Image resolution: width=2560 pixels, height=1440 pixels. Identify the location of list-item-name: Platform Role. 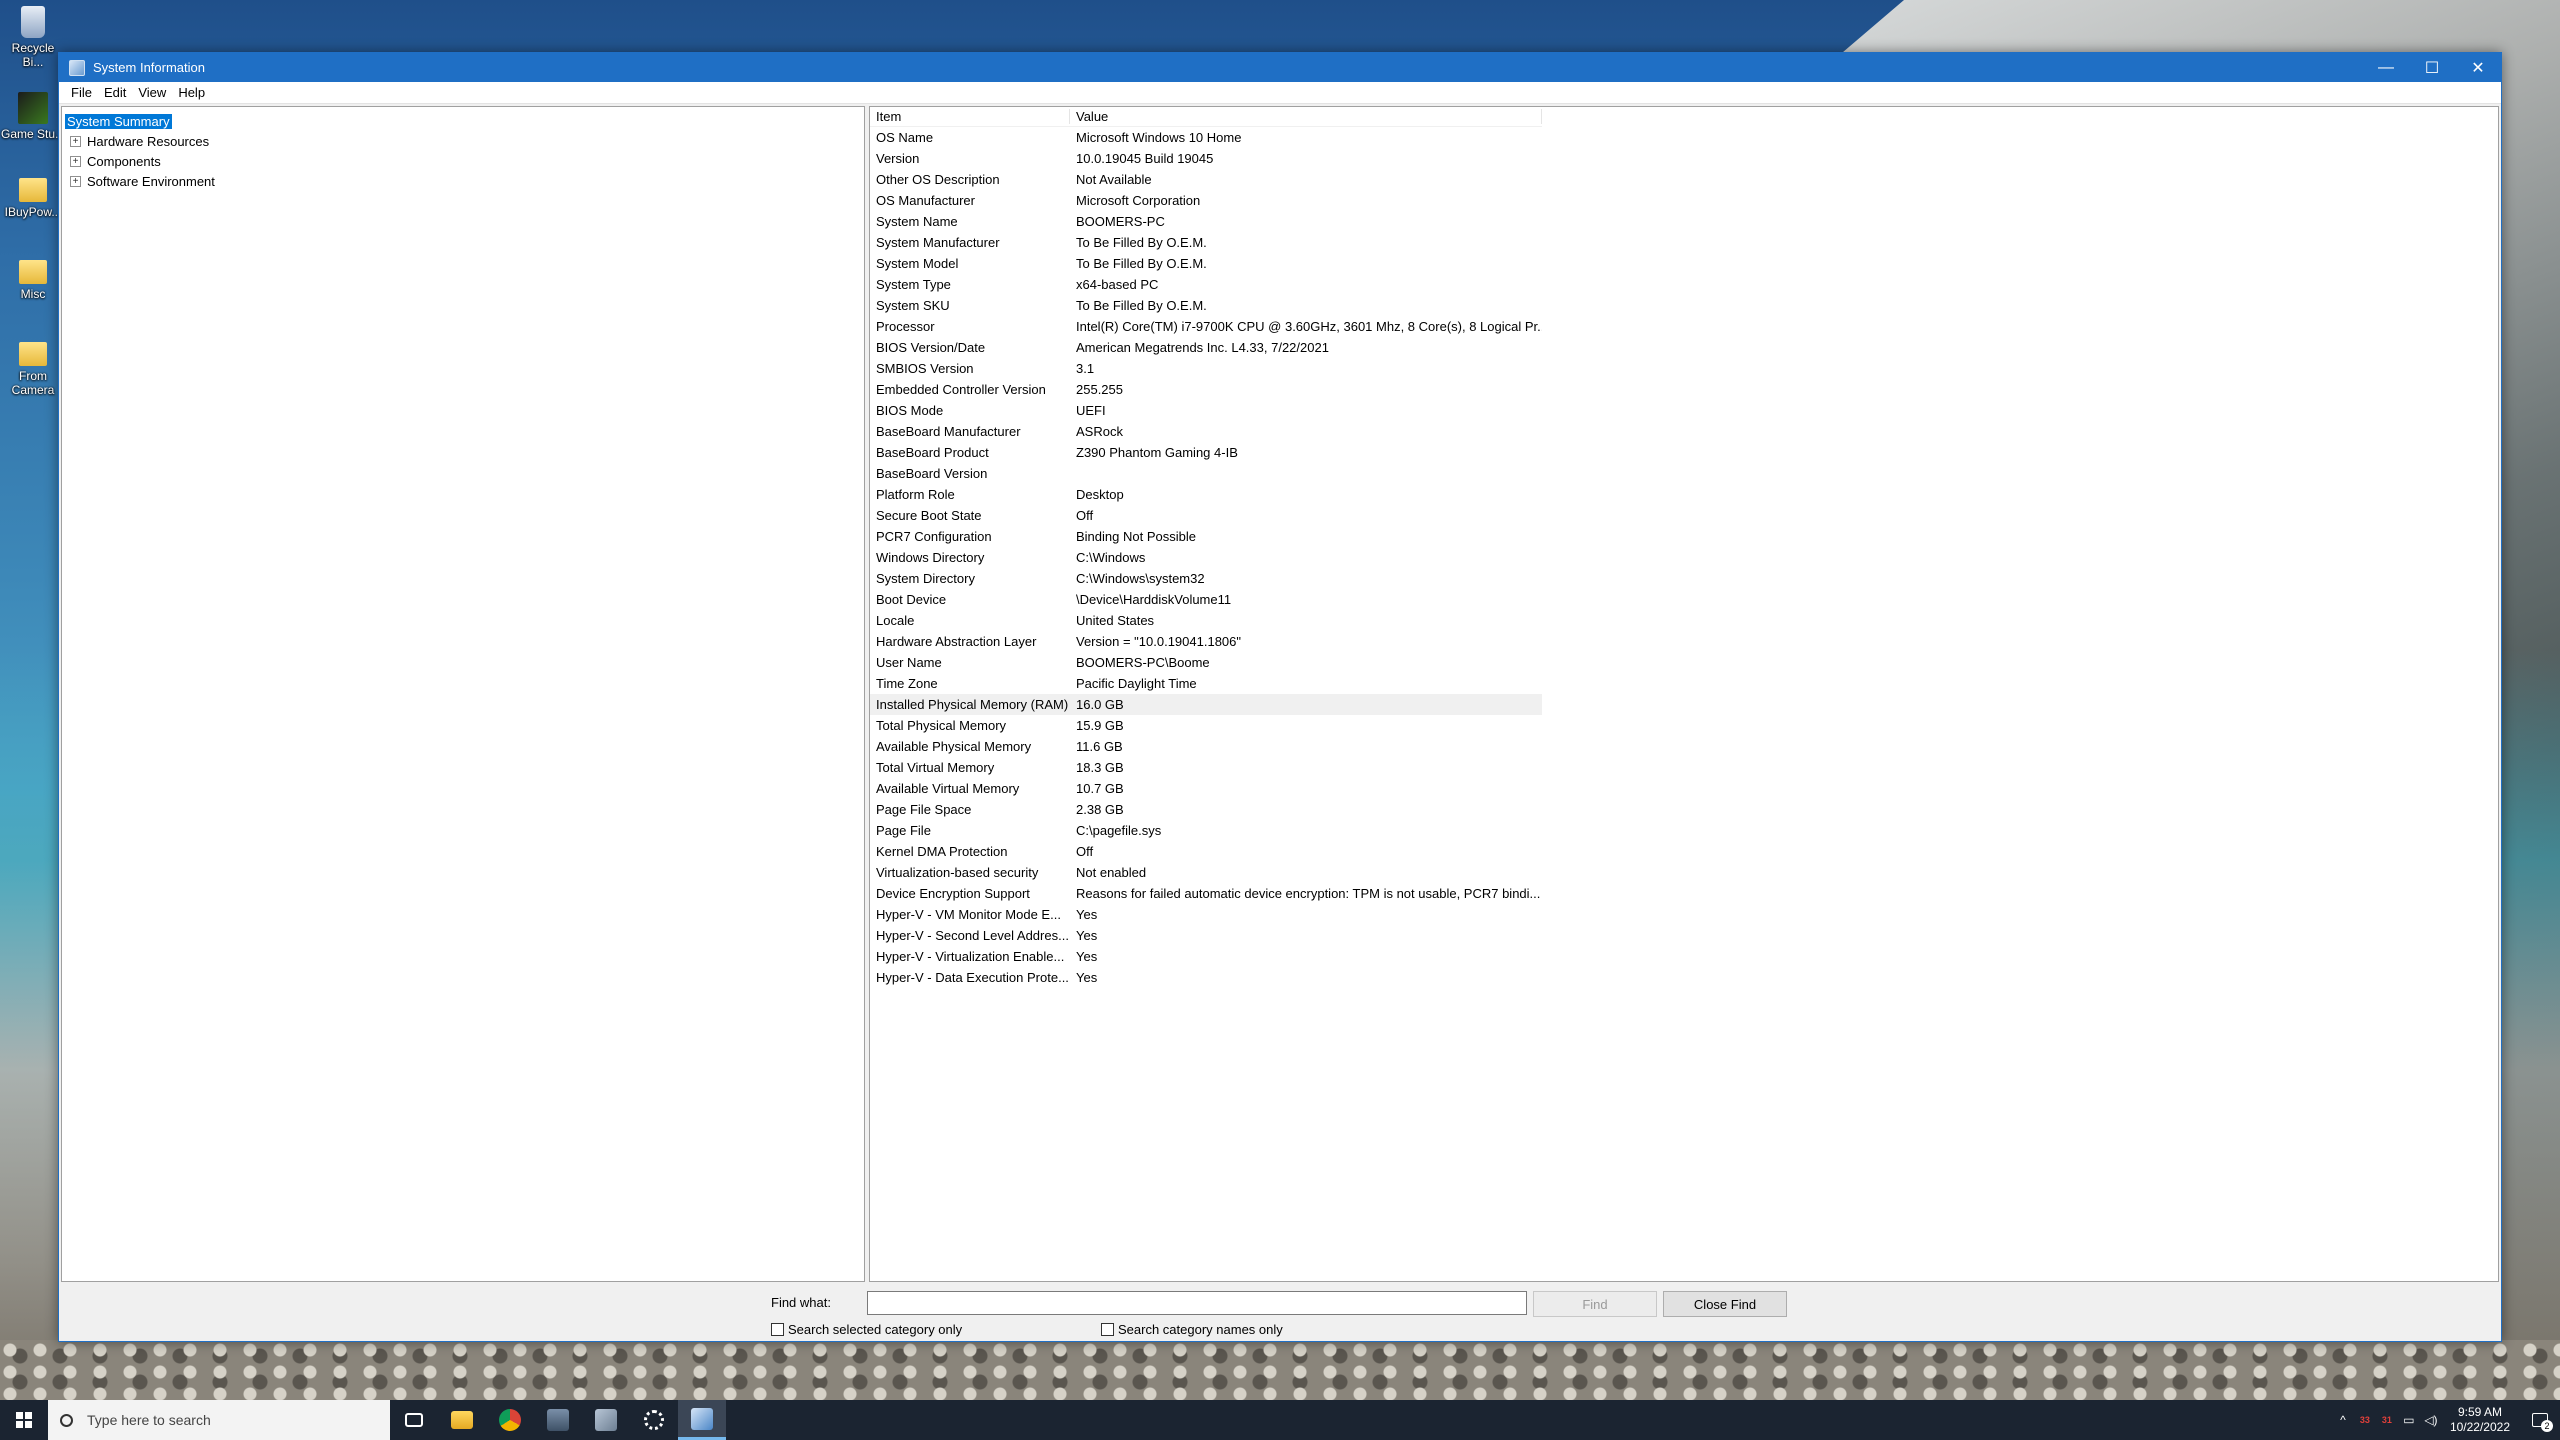
(915, 494).